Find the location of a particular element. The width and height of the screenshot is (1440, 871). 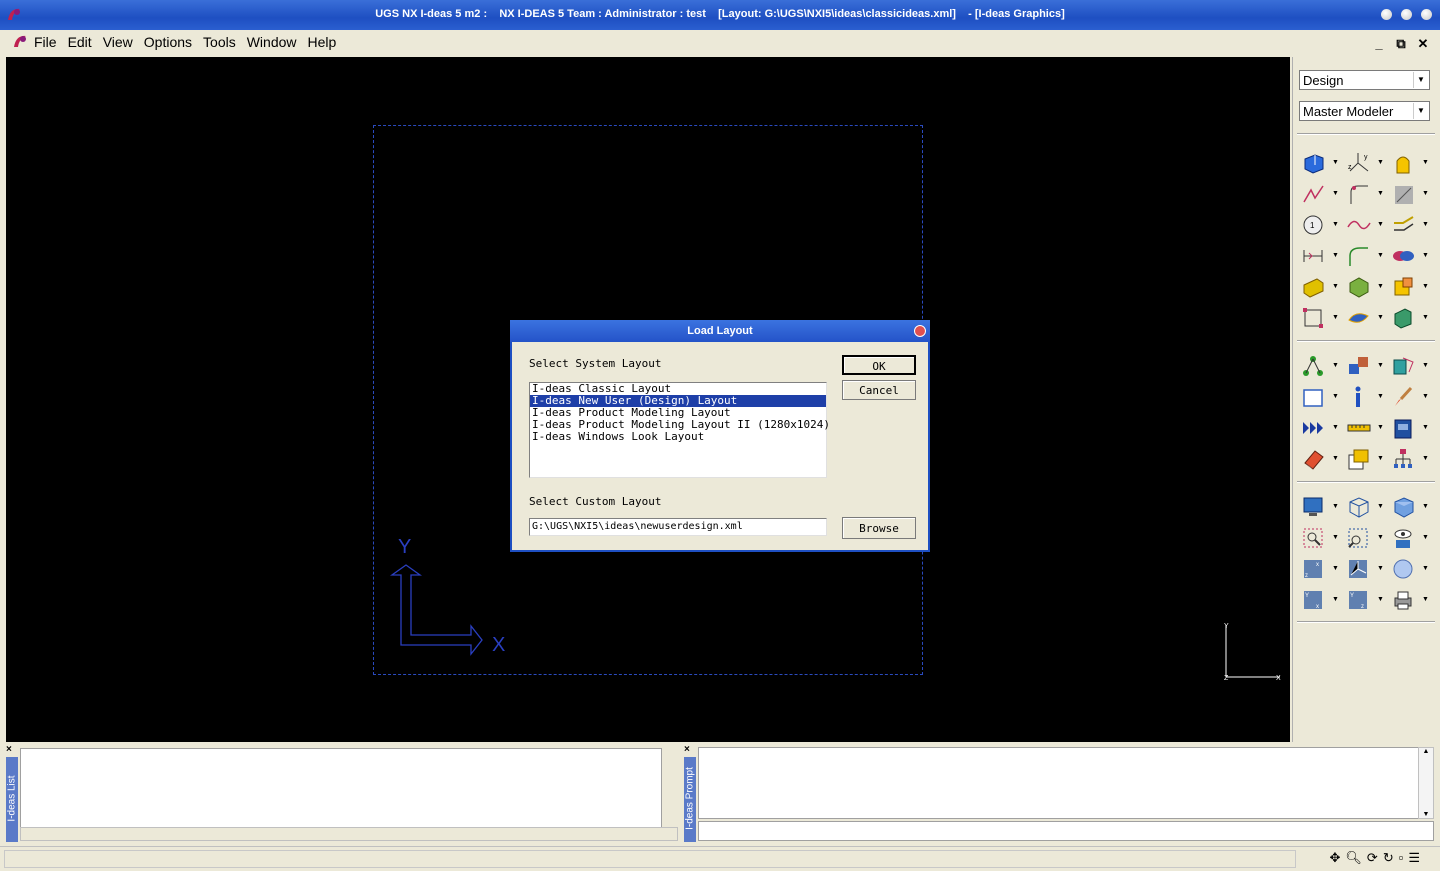

copy-icon: ▼ is located at coordinates (1411, 366).